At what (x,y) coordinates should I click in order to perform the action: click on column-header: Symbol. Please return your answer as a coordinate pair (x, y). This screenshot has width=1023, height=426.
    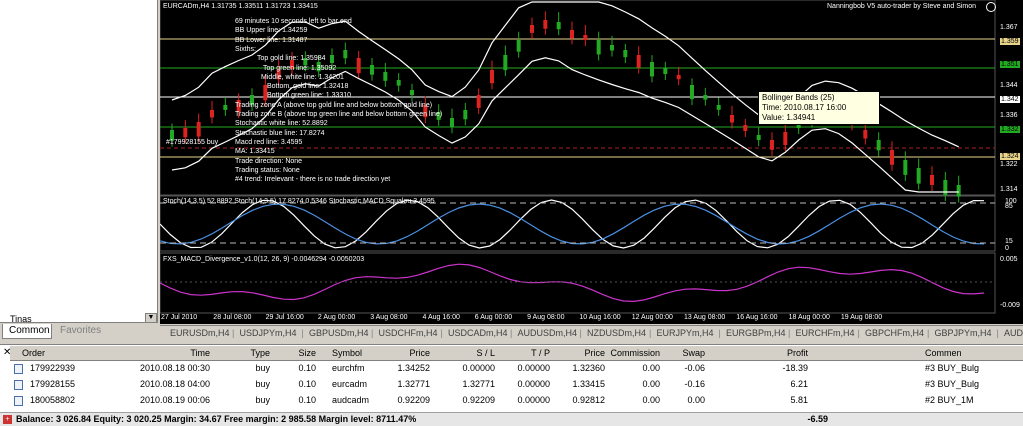
    Looking at the image, I should click on (352, 353).